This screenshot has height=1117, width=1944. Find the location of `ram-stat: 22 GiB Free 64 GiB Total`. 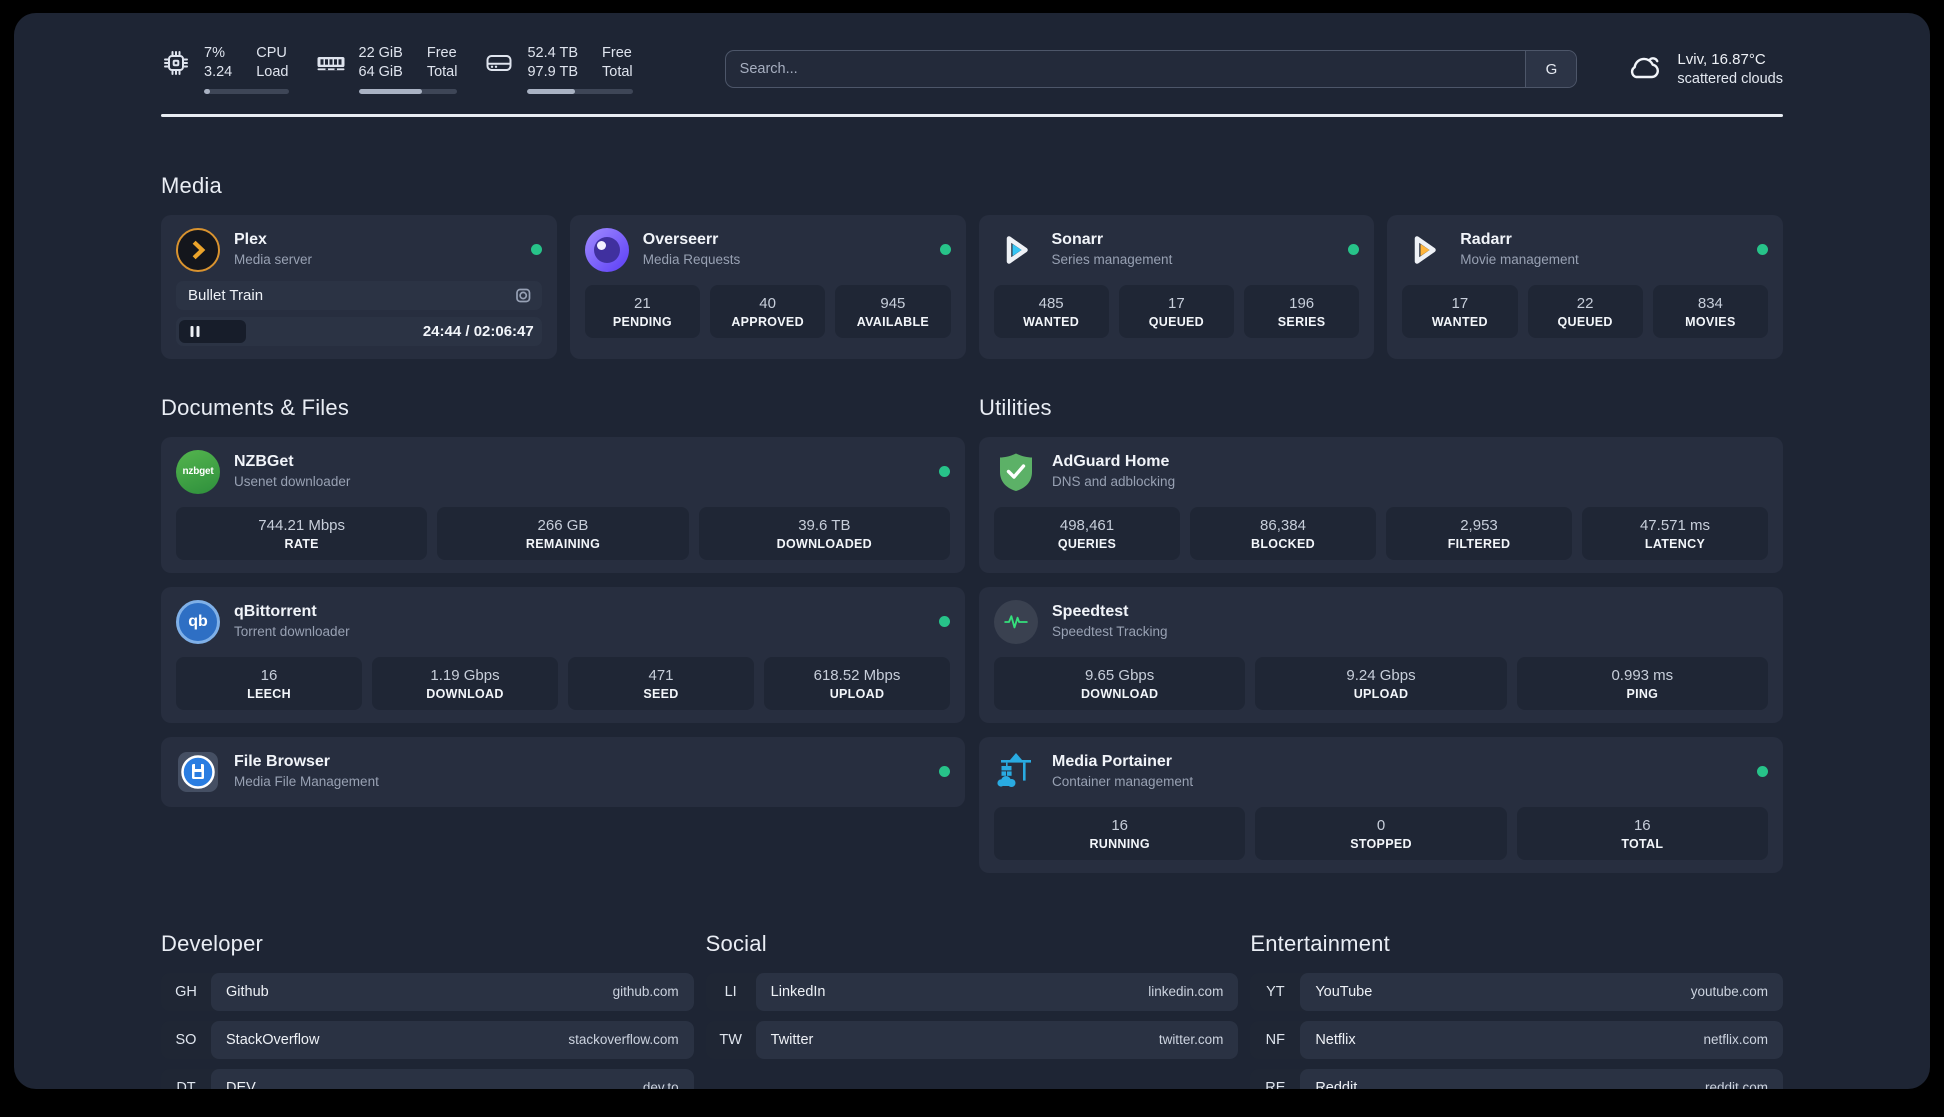

ram-stat: 22 GiB Free 64 GiB Total is located at coordinates (387, 69).